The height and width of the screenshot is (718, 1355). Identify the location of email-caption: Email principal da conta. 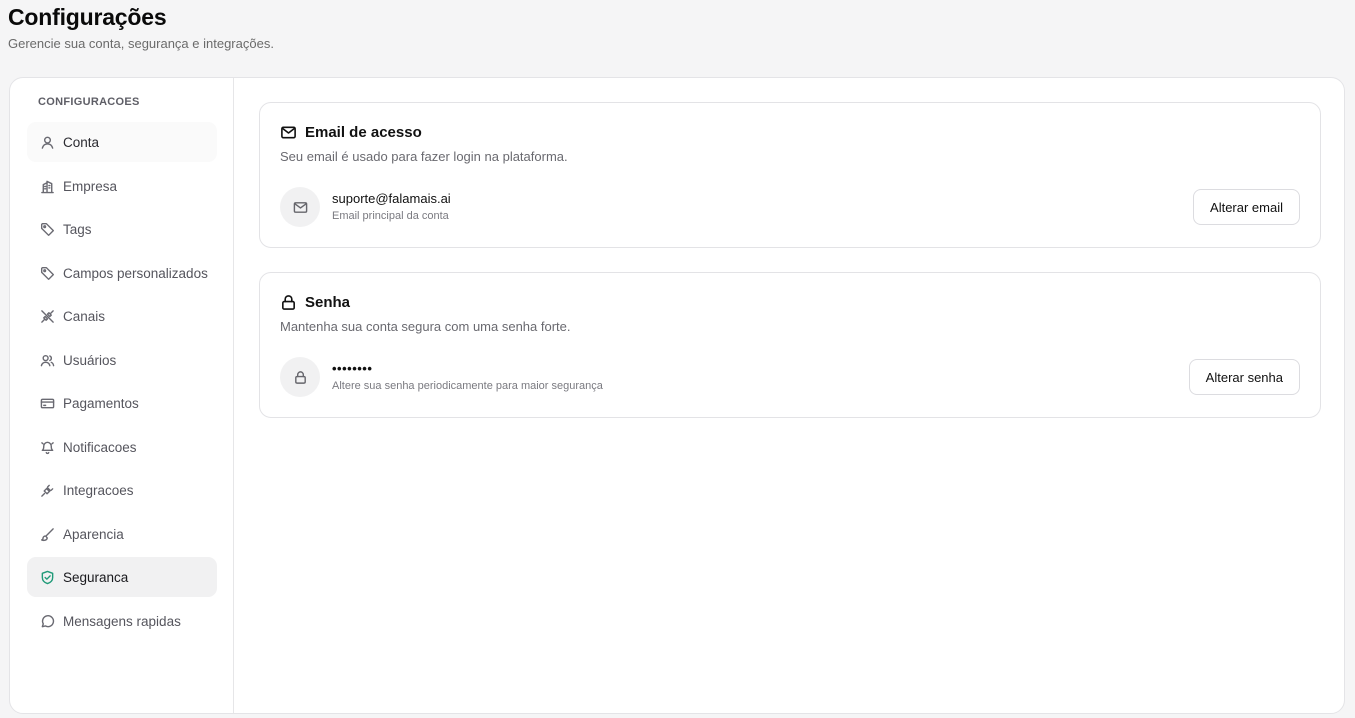
(390, 216).